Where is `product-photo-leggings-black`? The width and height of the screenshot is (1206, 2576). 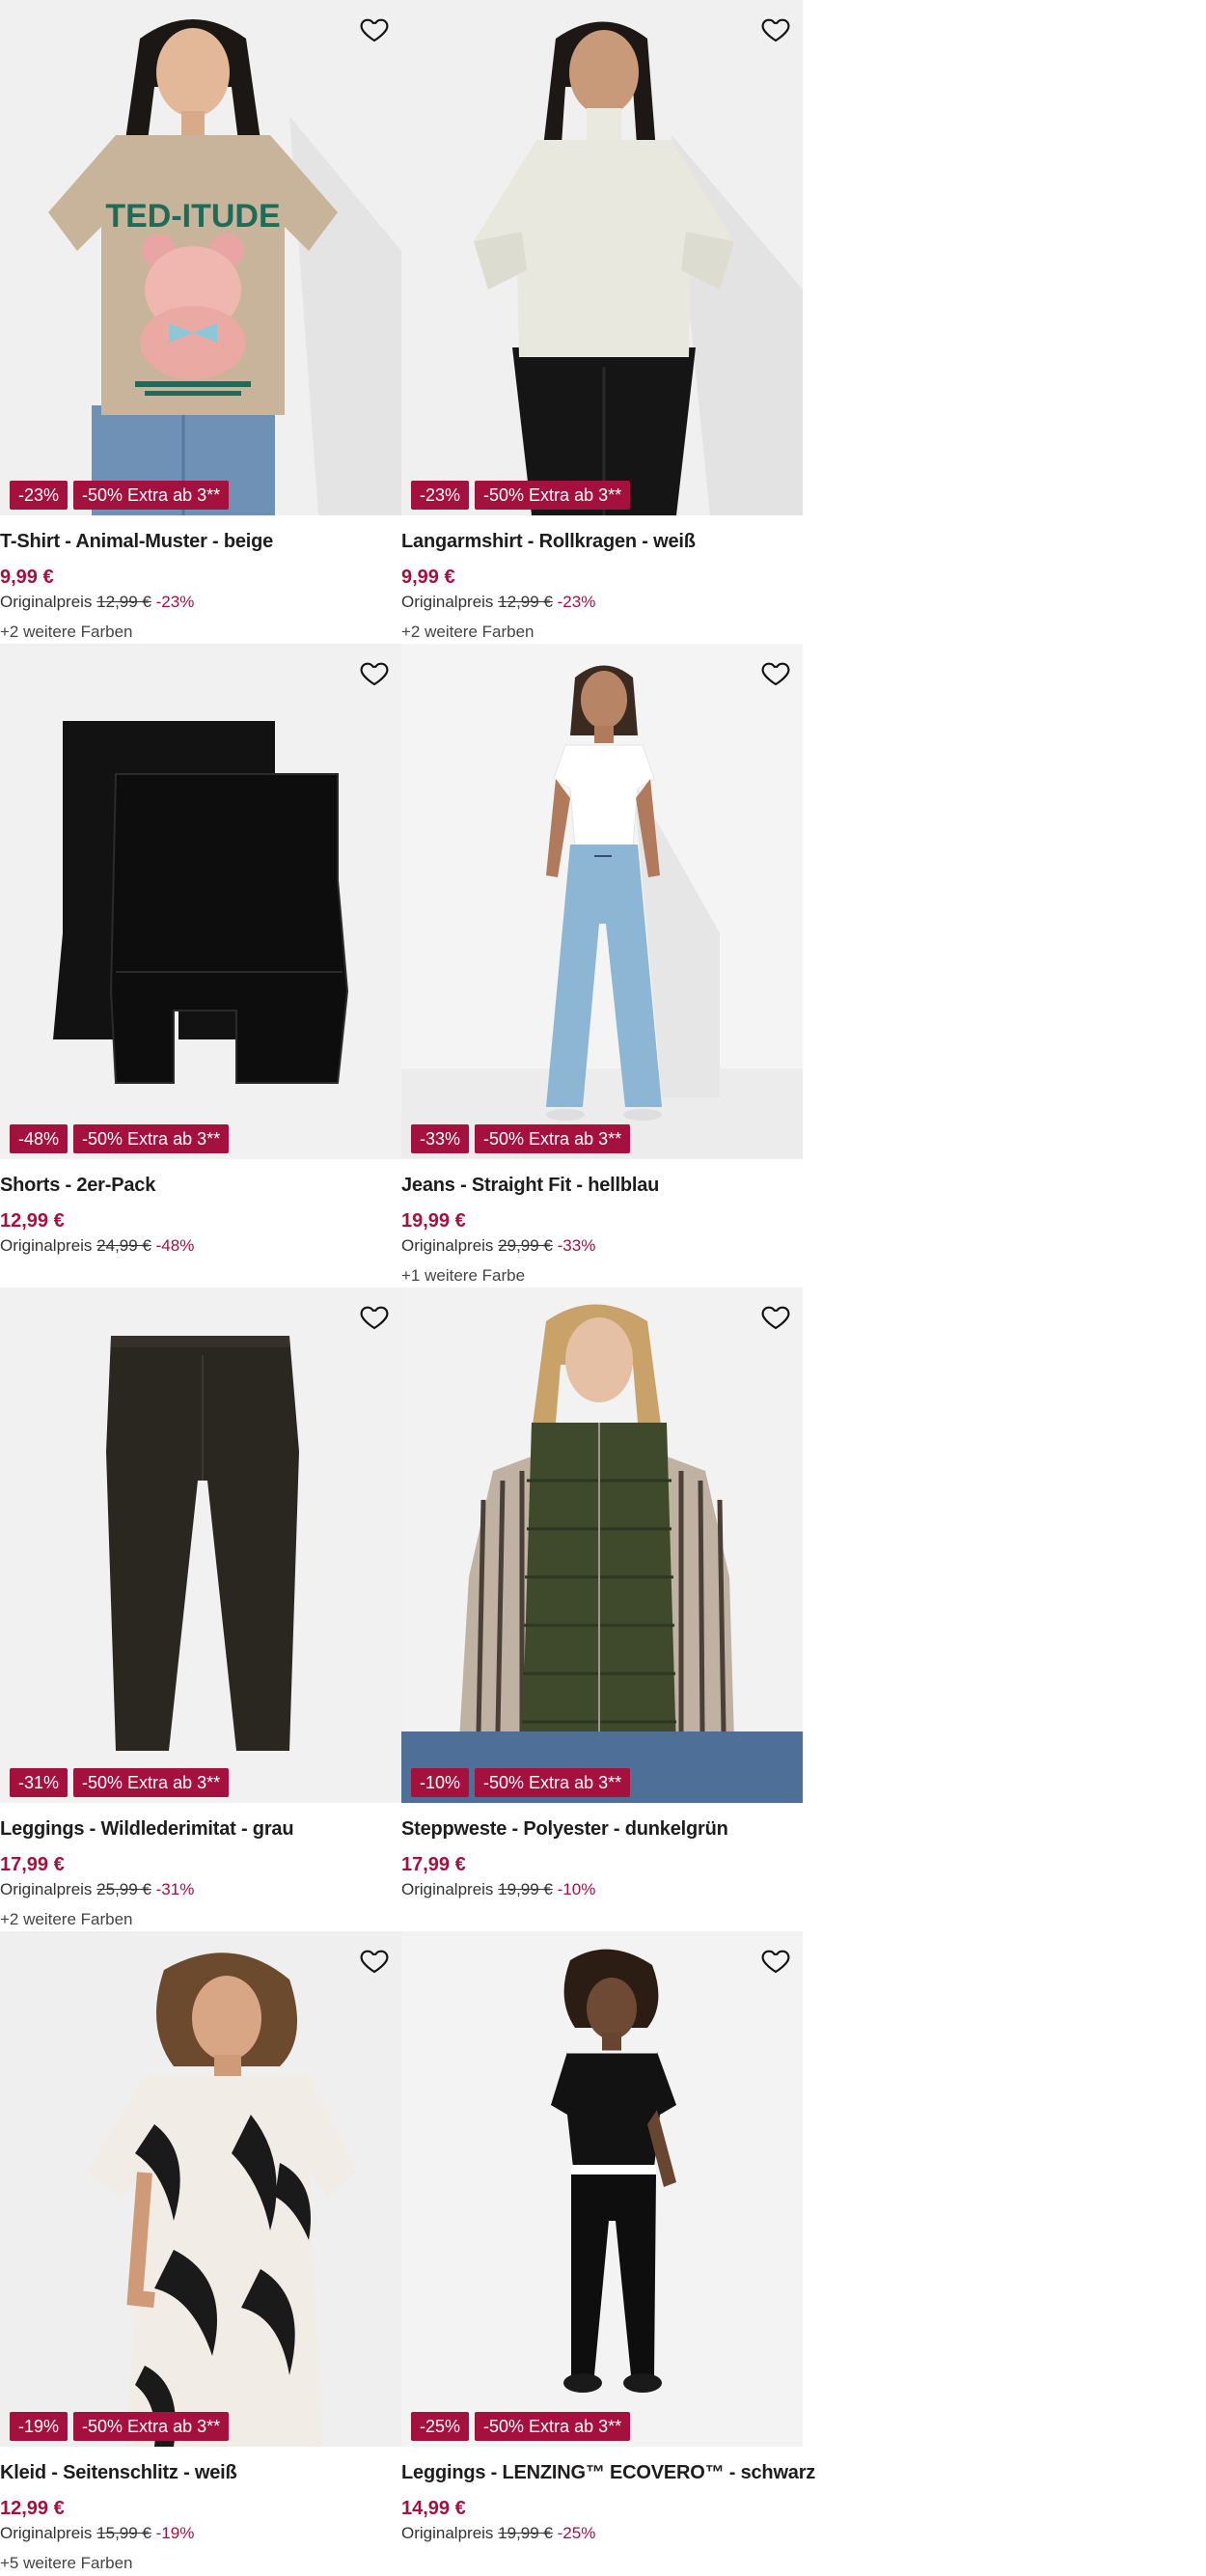
product-photo-leggings-black is located at coordinates (602, 2189).